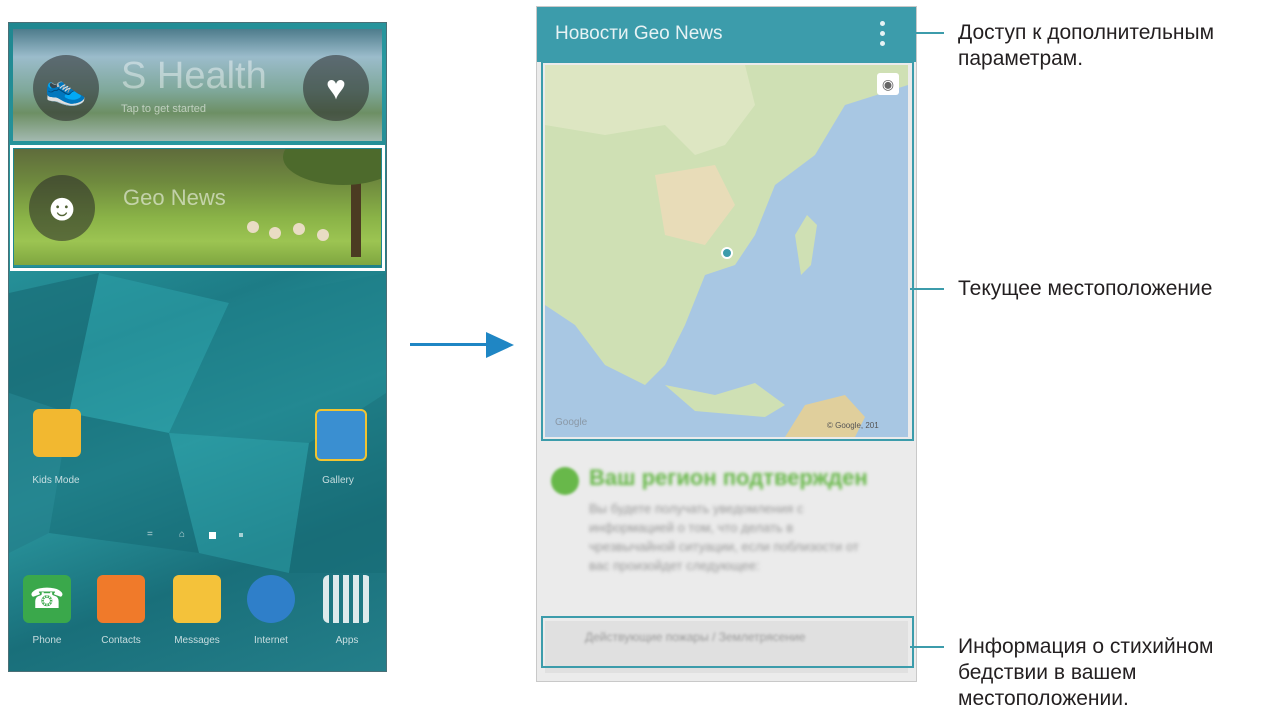 This screenshot has height=720, width=1270. What do you see at coordinates (197, 640) in the screenshot?
I see `messages-label: Messages` at bounding box center [197, 640].